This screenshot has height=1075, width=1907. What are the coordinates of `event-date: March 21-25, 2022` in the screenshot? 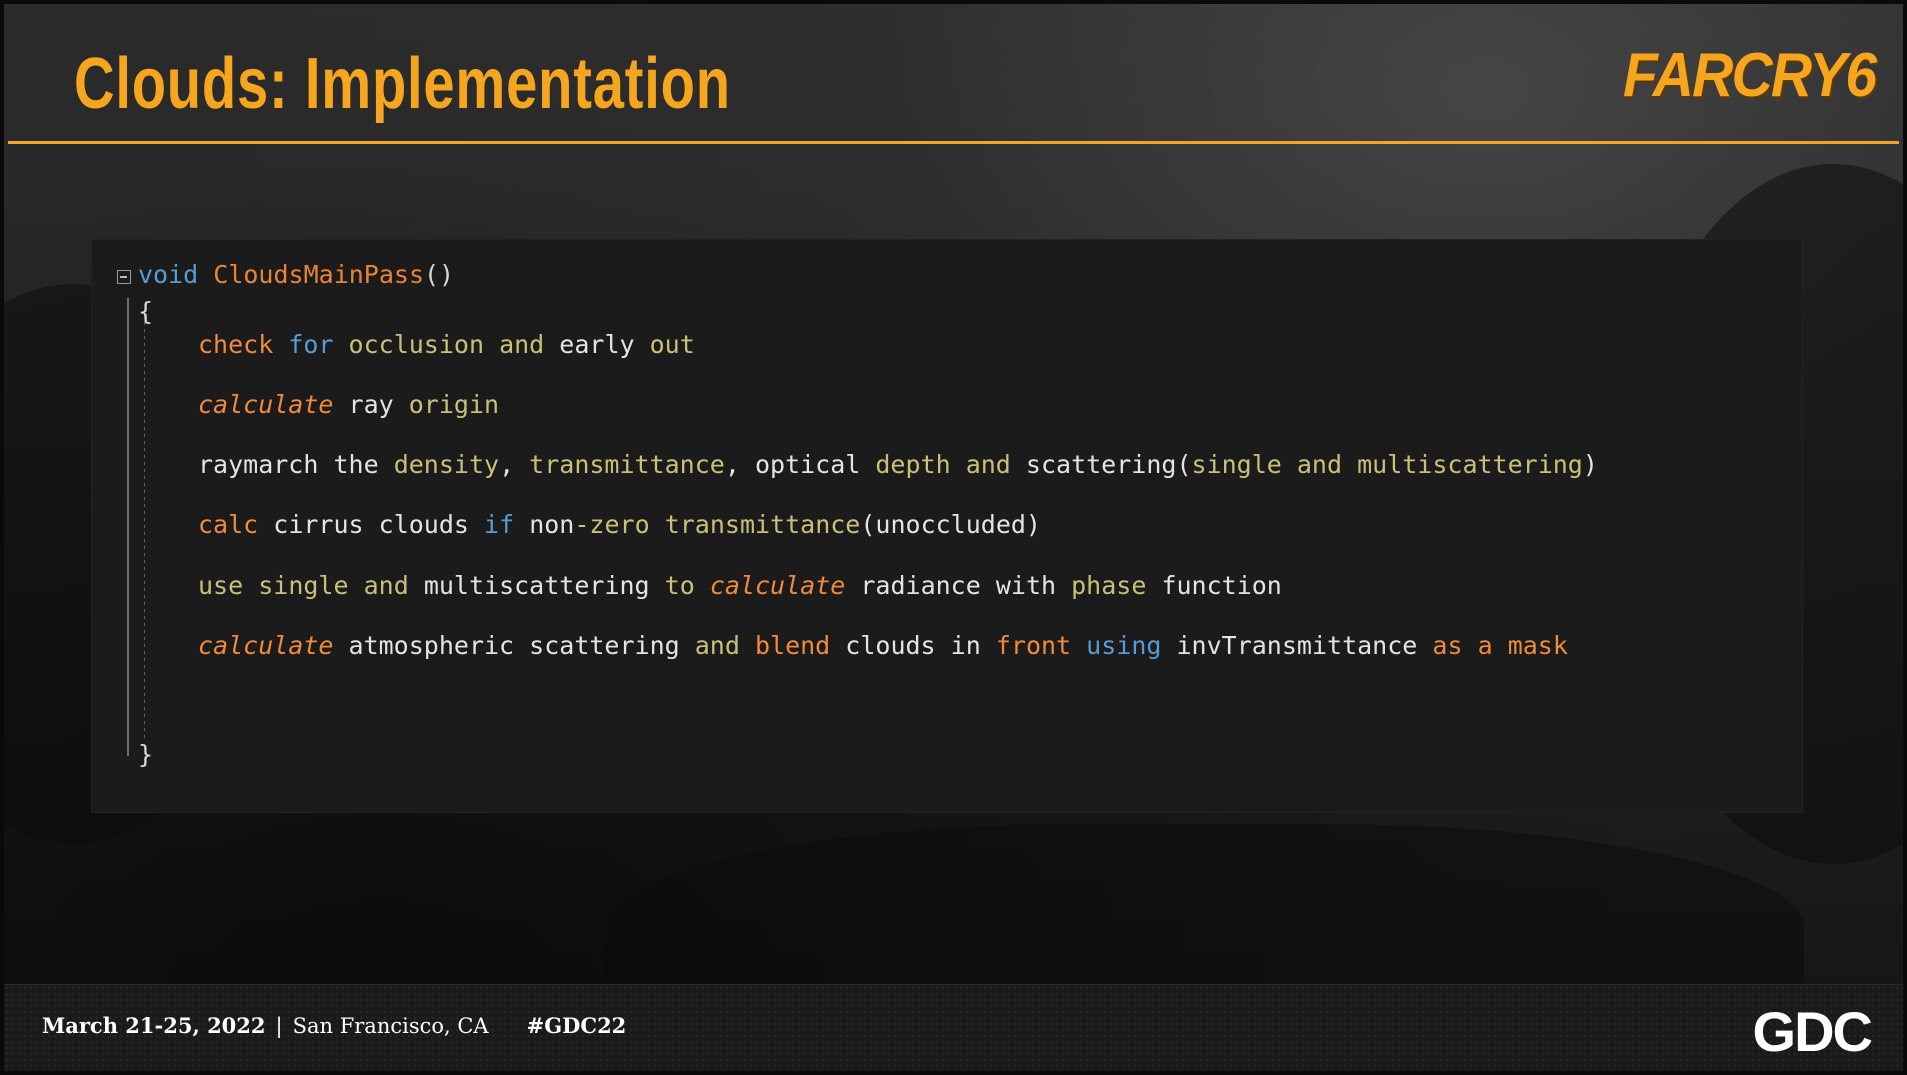 It's located at (154, 1025).